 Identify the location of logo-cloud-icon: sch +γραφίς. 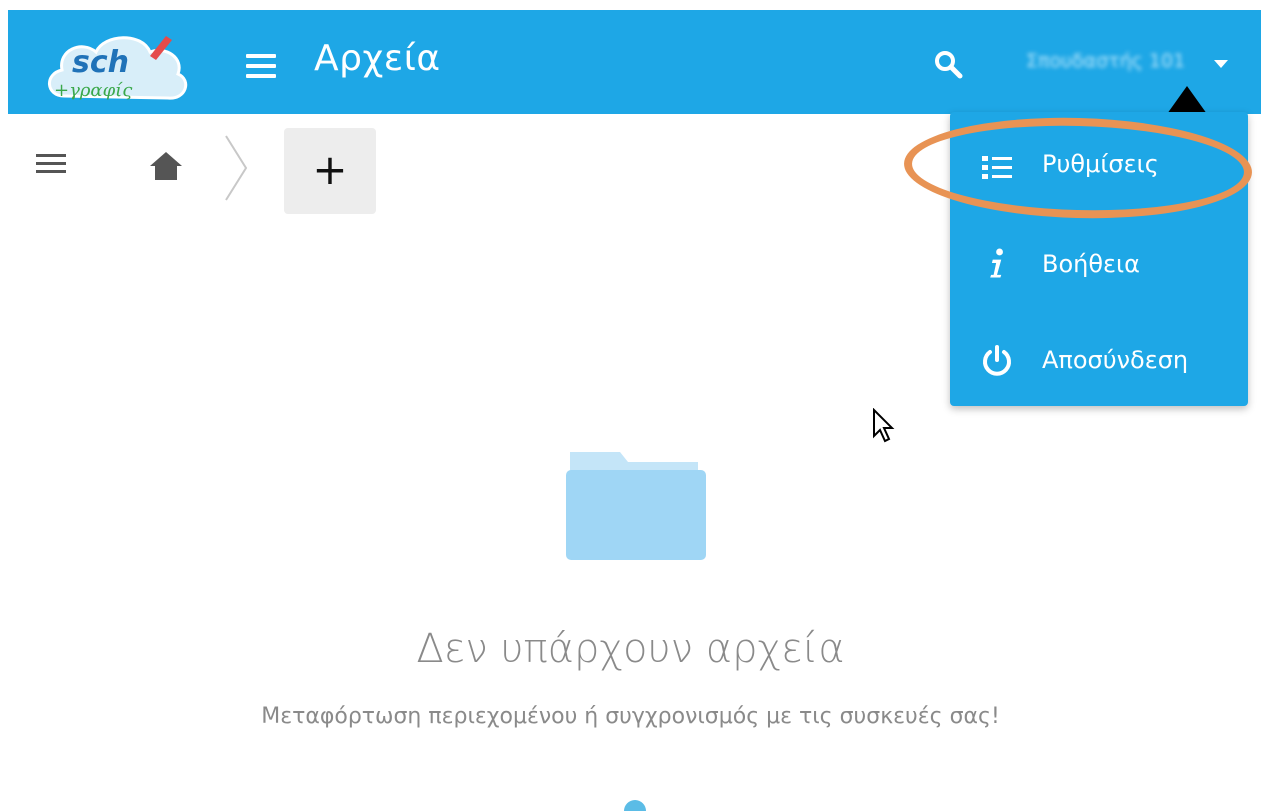
(118, 68).